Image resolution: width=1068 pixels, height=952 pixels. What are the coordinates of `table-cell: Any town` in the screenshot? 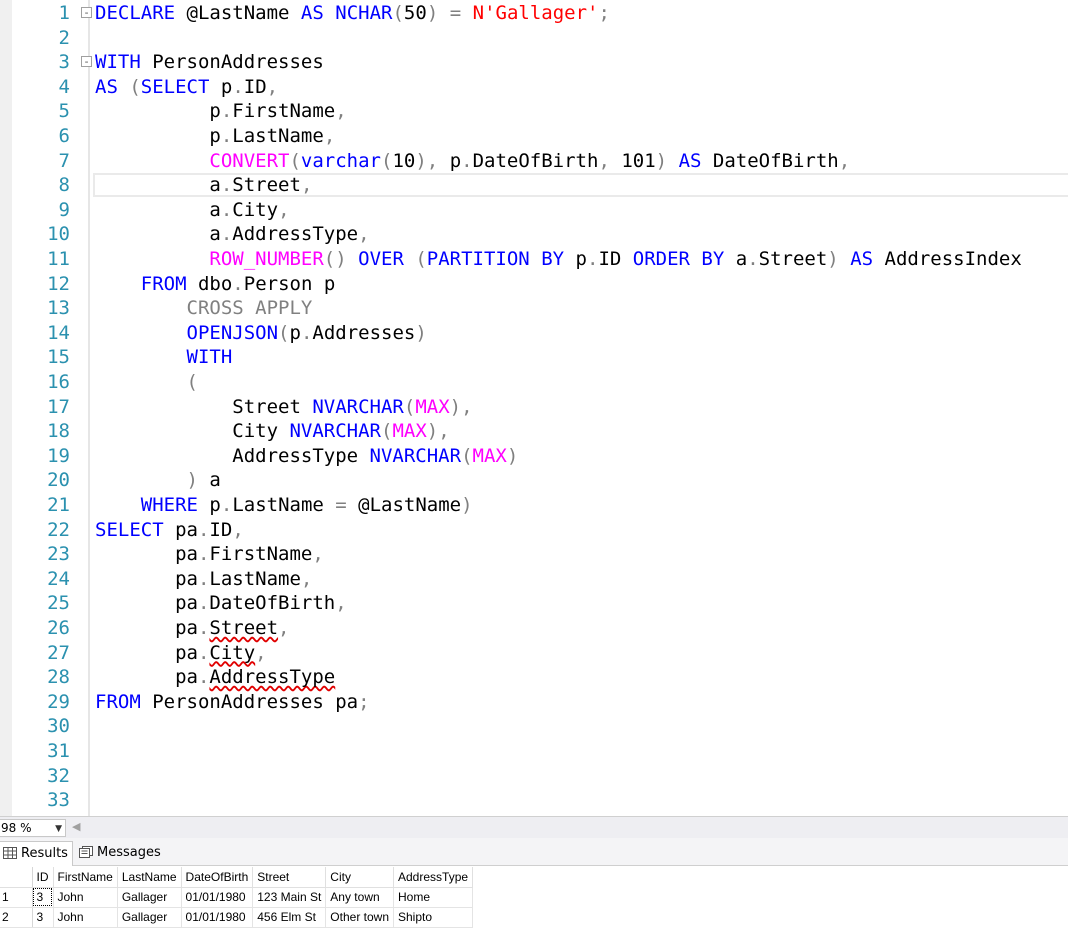 It's located at (359, 897).